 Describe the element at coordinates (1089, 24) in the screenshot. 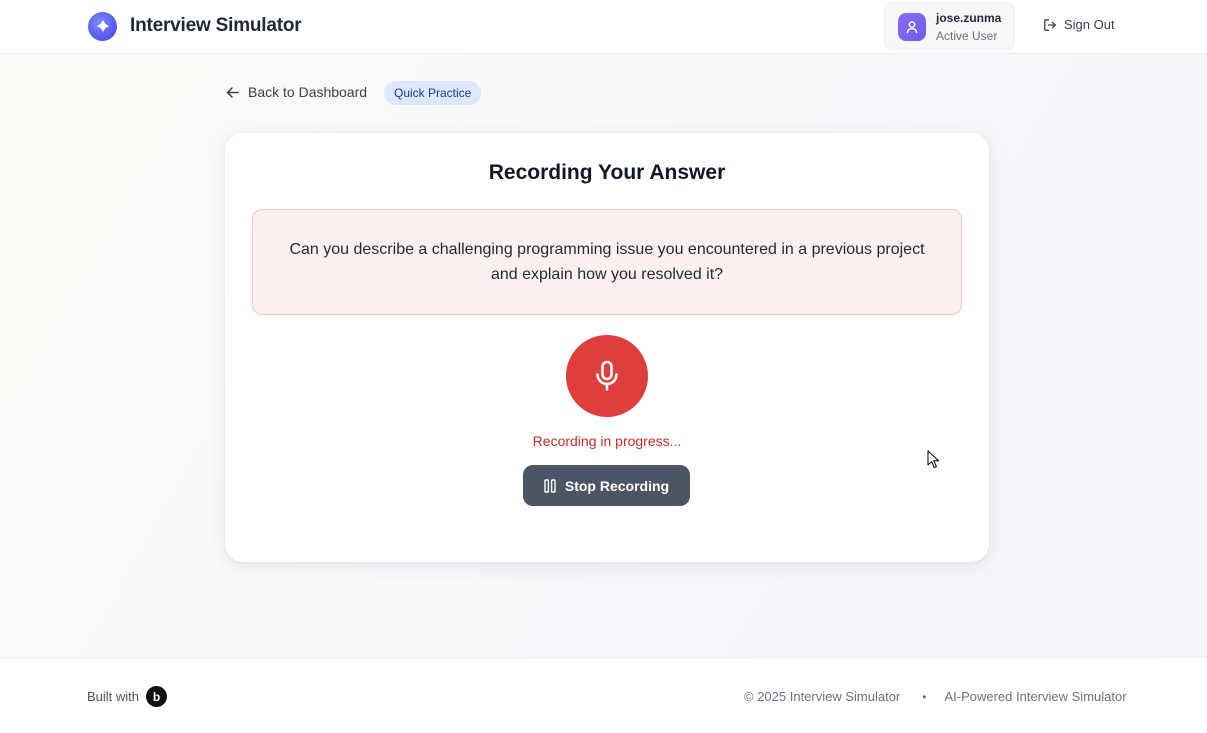

I see `sign-out-label: Sign Out` at that location.